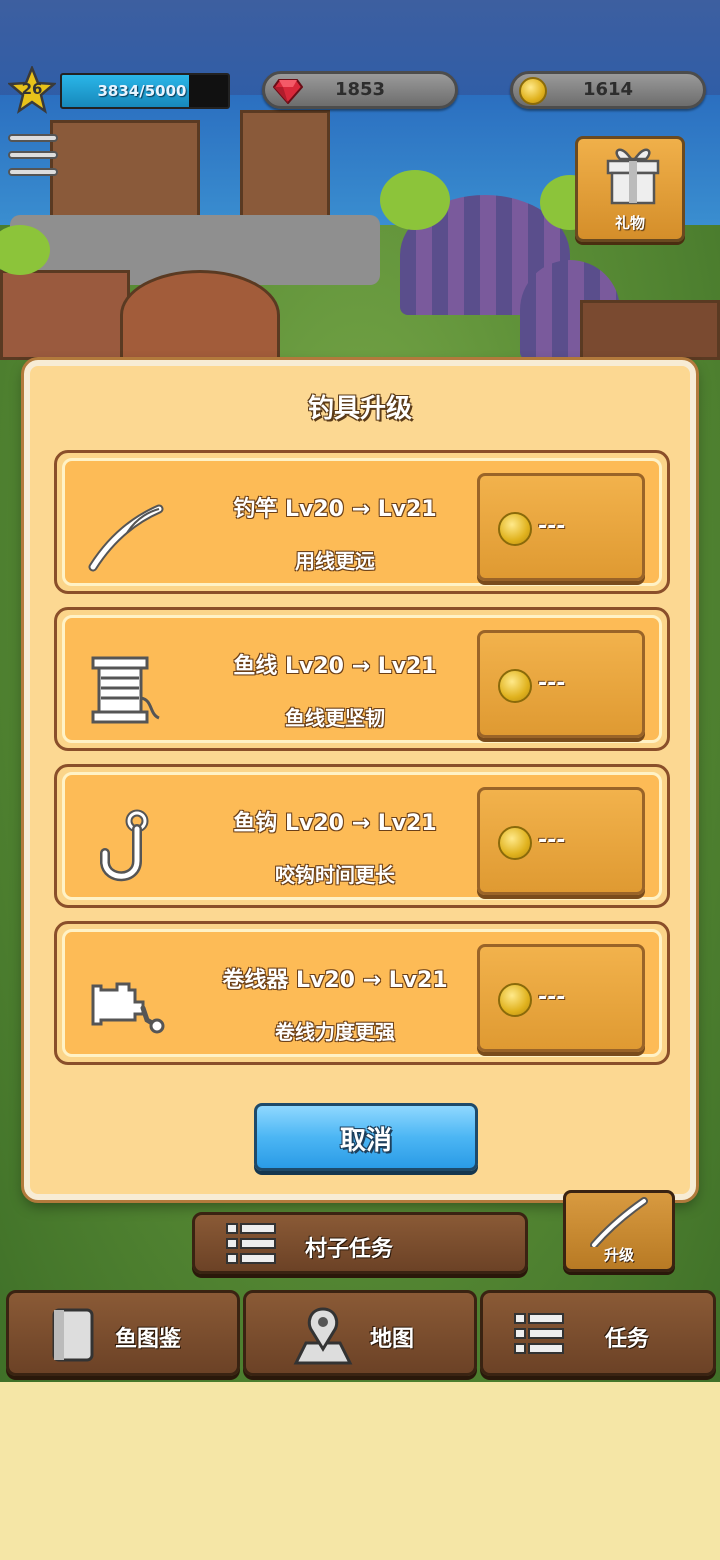  I want to click on map-label: 地图, so click(392, 1339).